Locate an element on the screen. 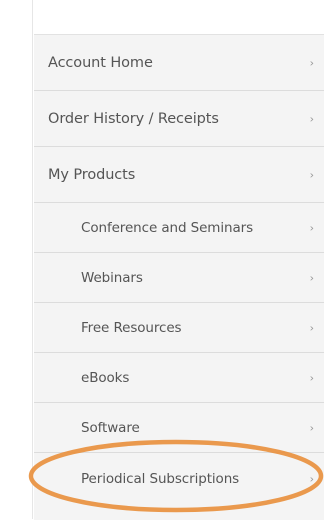 Image resolution: width=331 pixels, height=520 pixels. sidebar-item-account-home: Account Home › is located at coordinates (179, 63).